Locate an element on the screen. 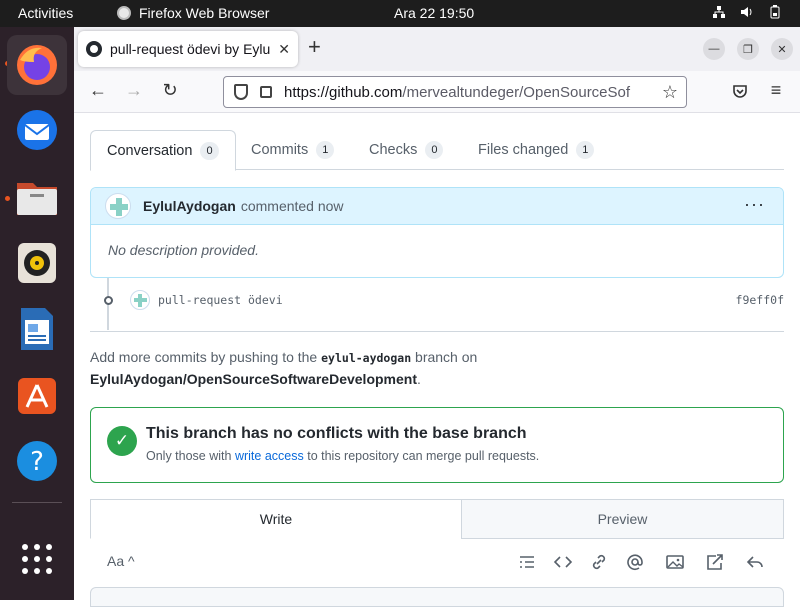  comment-body: No description provided. is located at coordinates (183, 250).